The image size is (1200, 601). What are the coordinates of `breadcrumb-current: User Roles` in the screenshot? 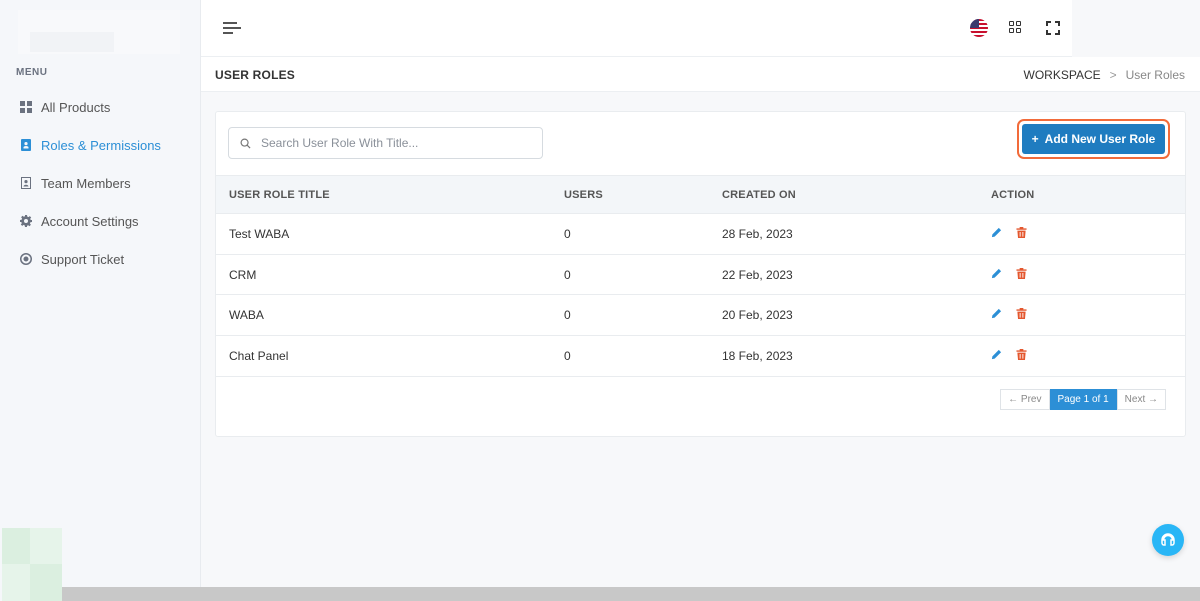 It's located at (1155, 75).